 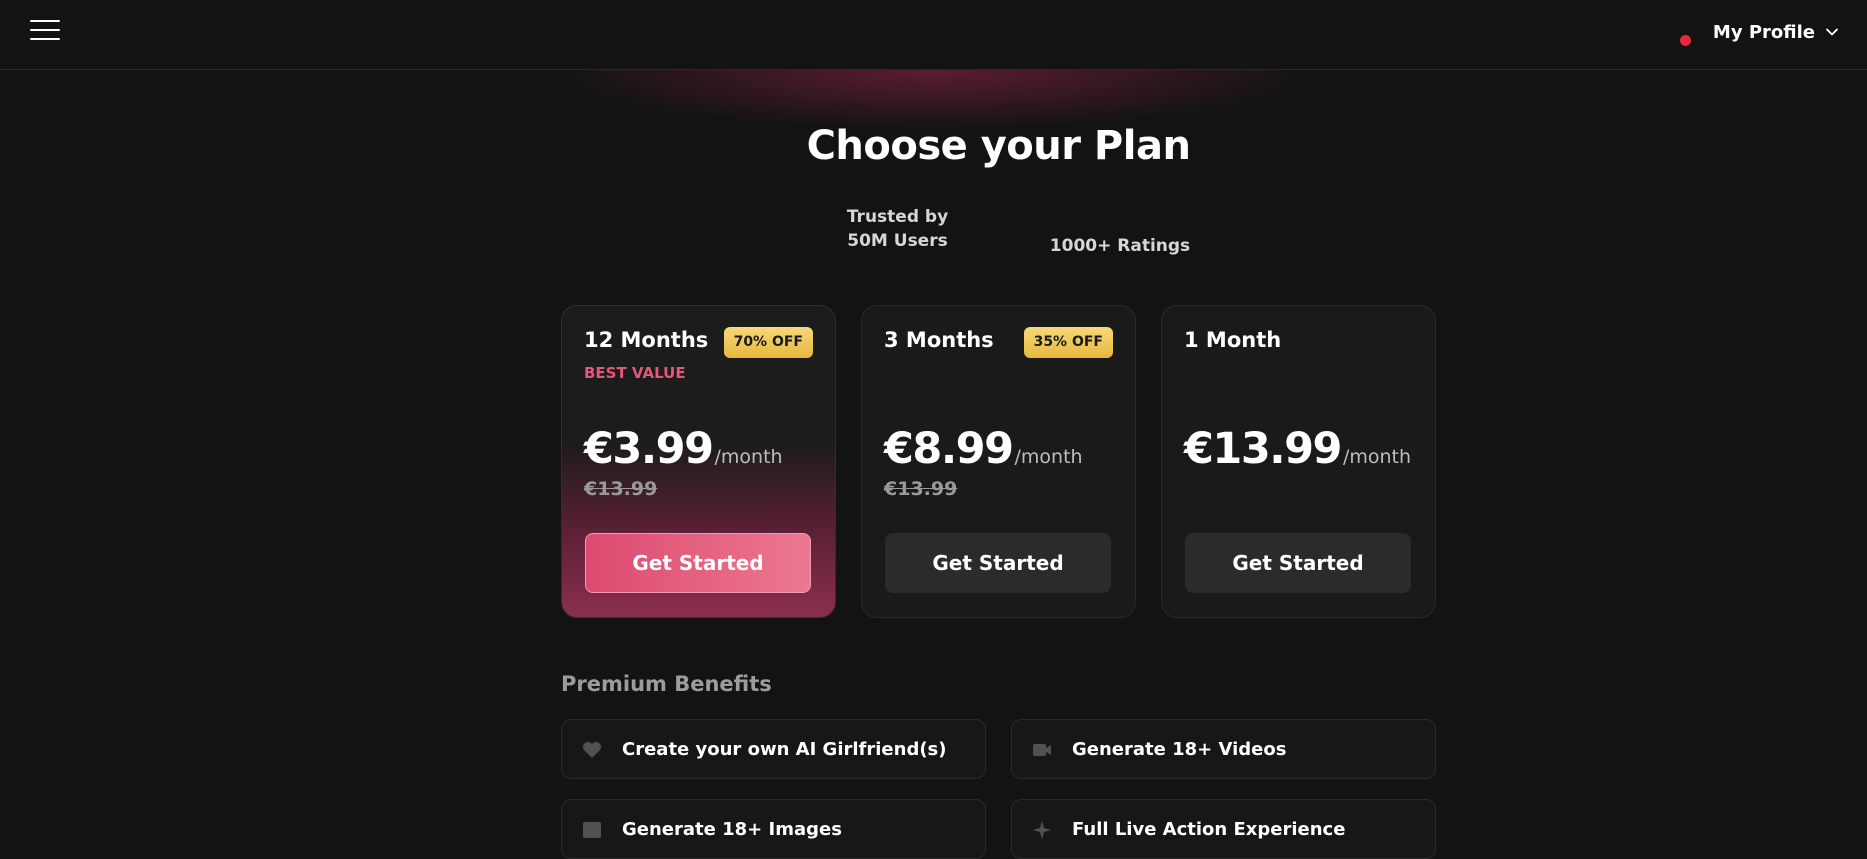 I want to click on benefit-label: Create your own AI Girlfriend(s), so click(x=784, y=749).